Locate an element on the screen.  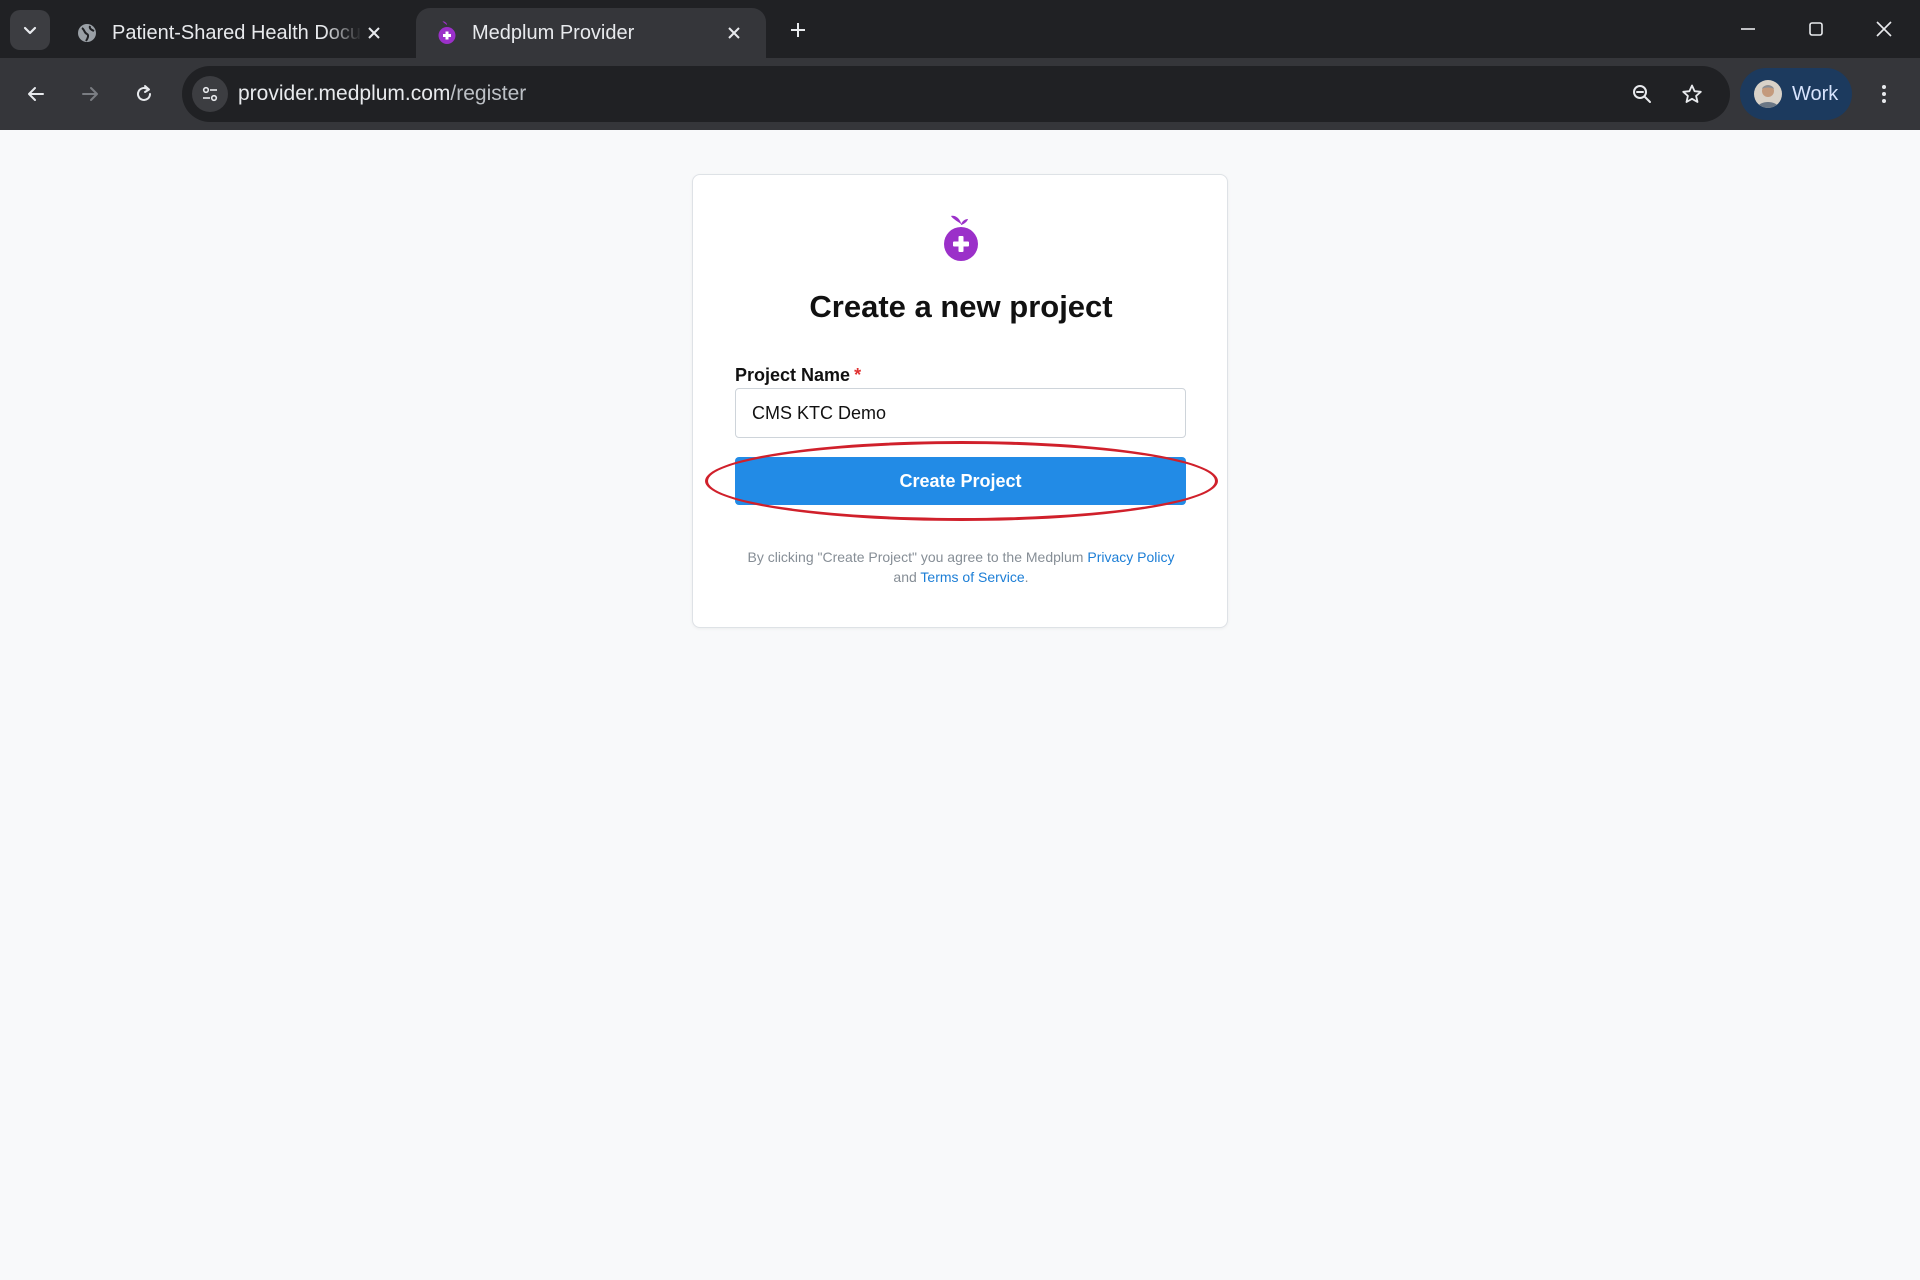
profile-button: Work is located at coordinates (1796, 94).